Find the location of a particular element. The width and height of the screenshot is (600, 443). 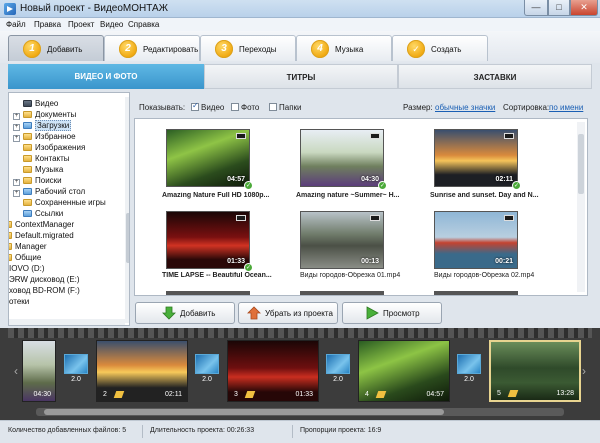

file-thumbnail: 02:11 ✓ is located at coordinates (477, 159).